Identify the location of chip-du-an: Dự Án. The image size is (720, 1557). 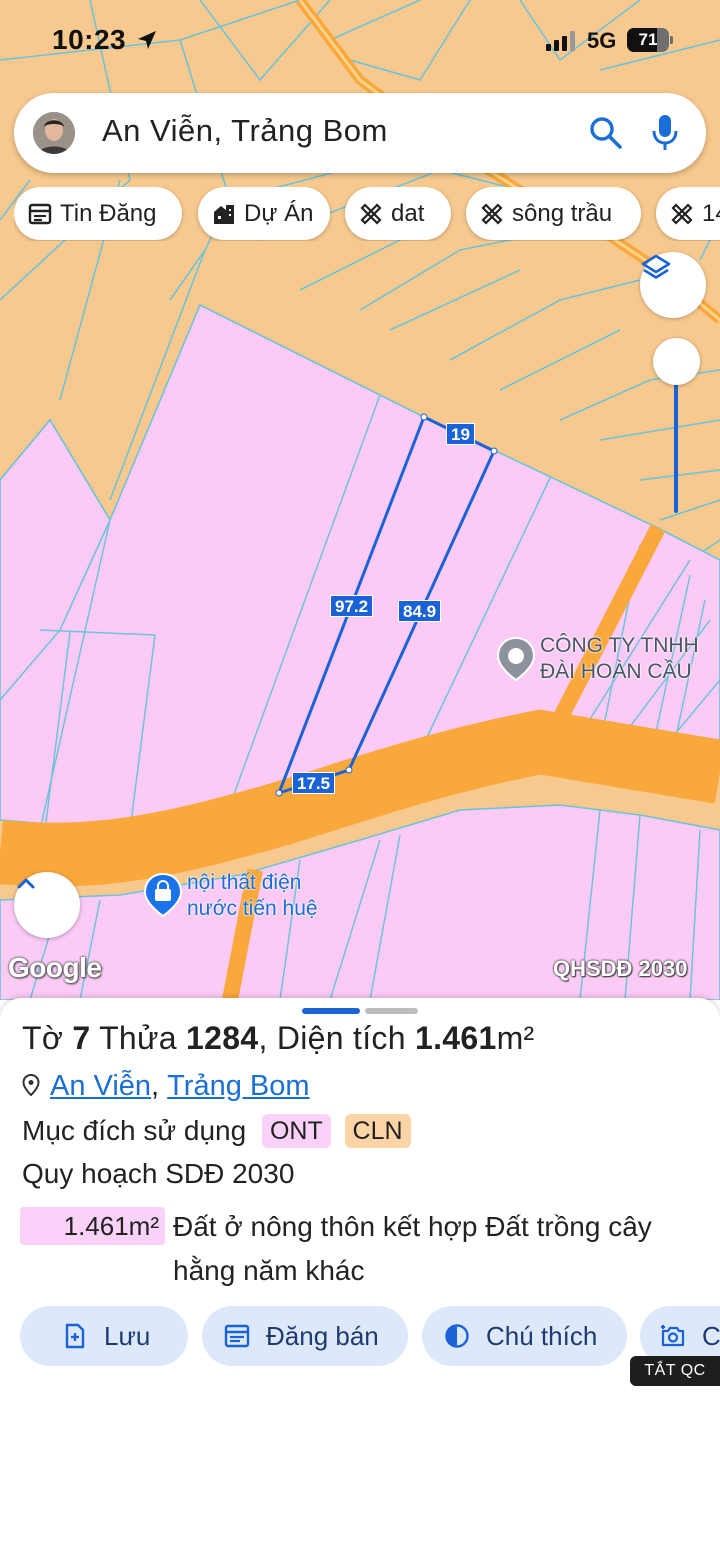
(264, 213).